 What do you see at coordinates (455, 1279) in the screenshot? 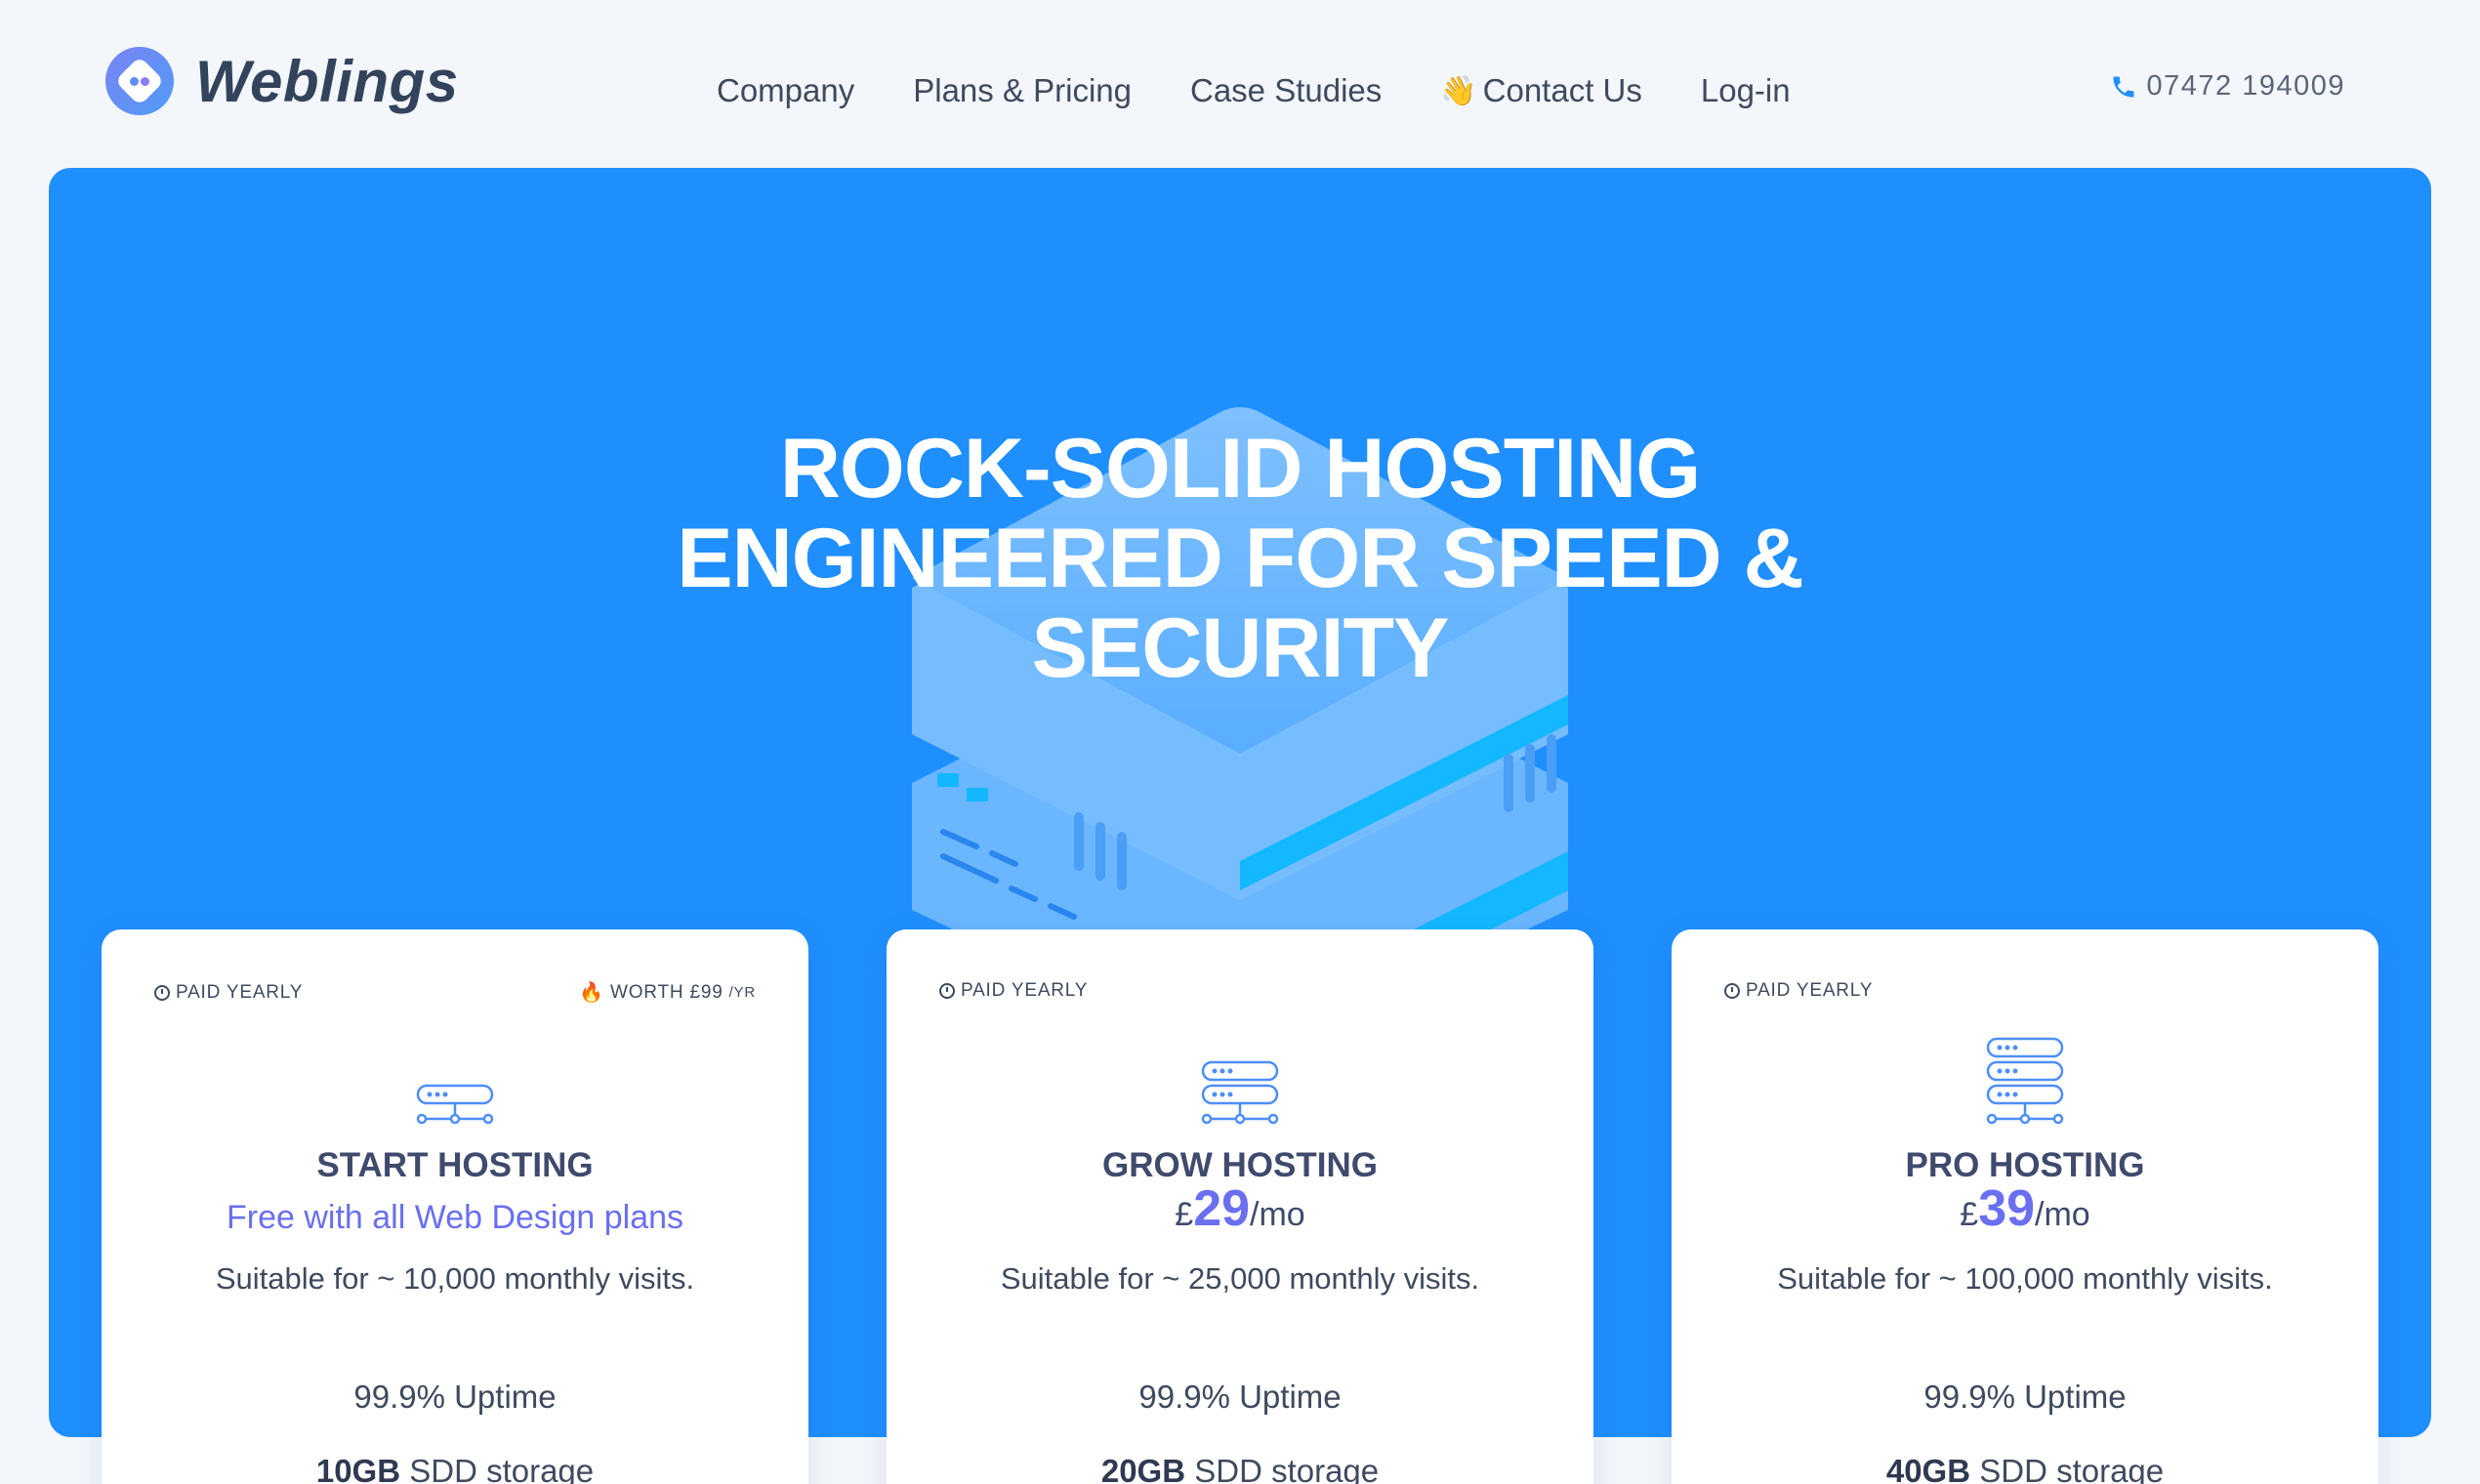
I see `plan-visits: Suitable for ~ 10,000 monthly visits.` at bounding box center [455, 1279].